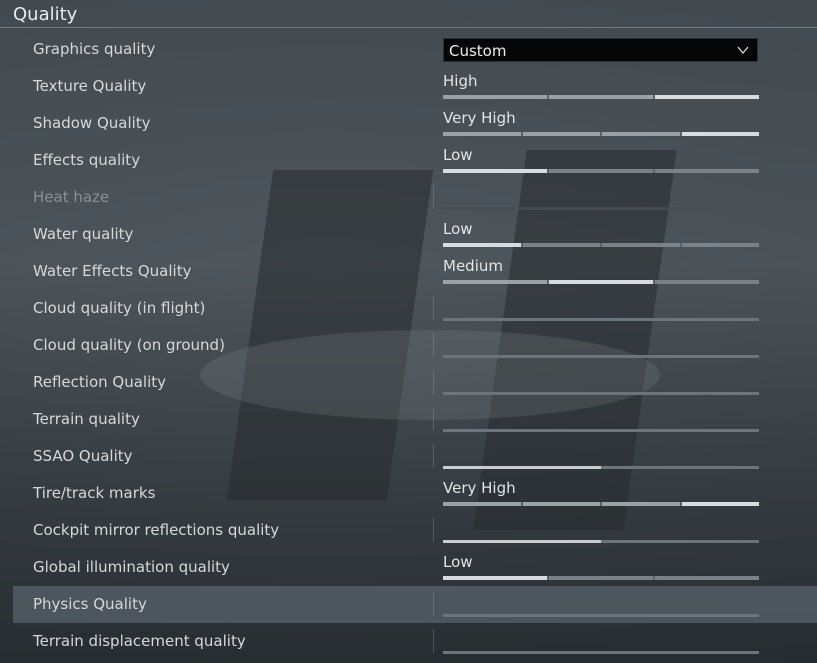 The width and height of the screenshot is (817, 663). I want to click on setting-row: Water Effects Quality Medium, so click(415, 271).